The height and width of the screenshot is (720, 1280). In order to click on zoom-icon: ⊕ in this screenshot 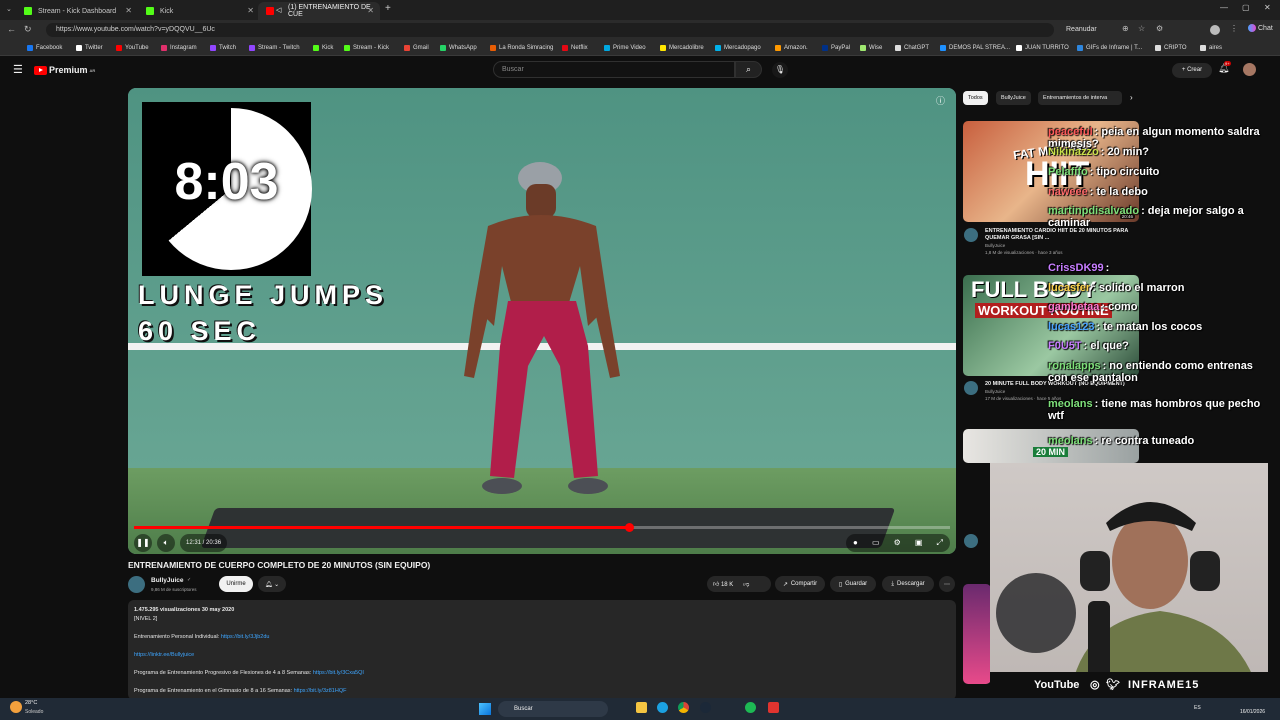, I will do `click(1125, 28)`.